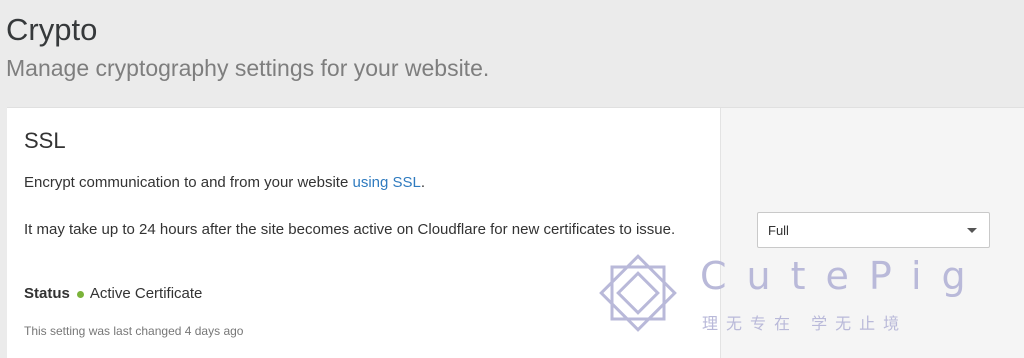  What do you see at coordinates (423, 182) in the screenshot?
I see `description-end: .` at bounding box center [423, 182].